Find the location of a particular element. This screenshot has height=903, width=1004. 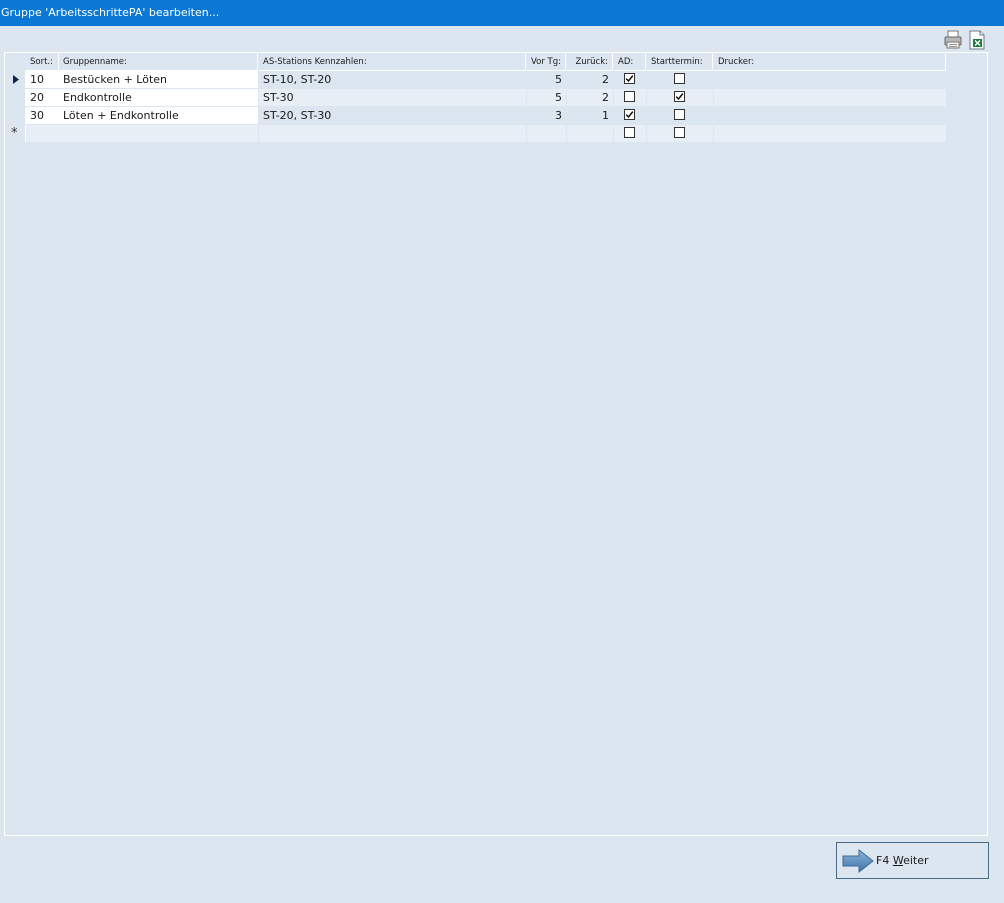

next-button-label: F4 Weiter is located at coordinates (902, 860).